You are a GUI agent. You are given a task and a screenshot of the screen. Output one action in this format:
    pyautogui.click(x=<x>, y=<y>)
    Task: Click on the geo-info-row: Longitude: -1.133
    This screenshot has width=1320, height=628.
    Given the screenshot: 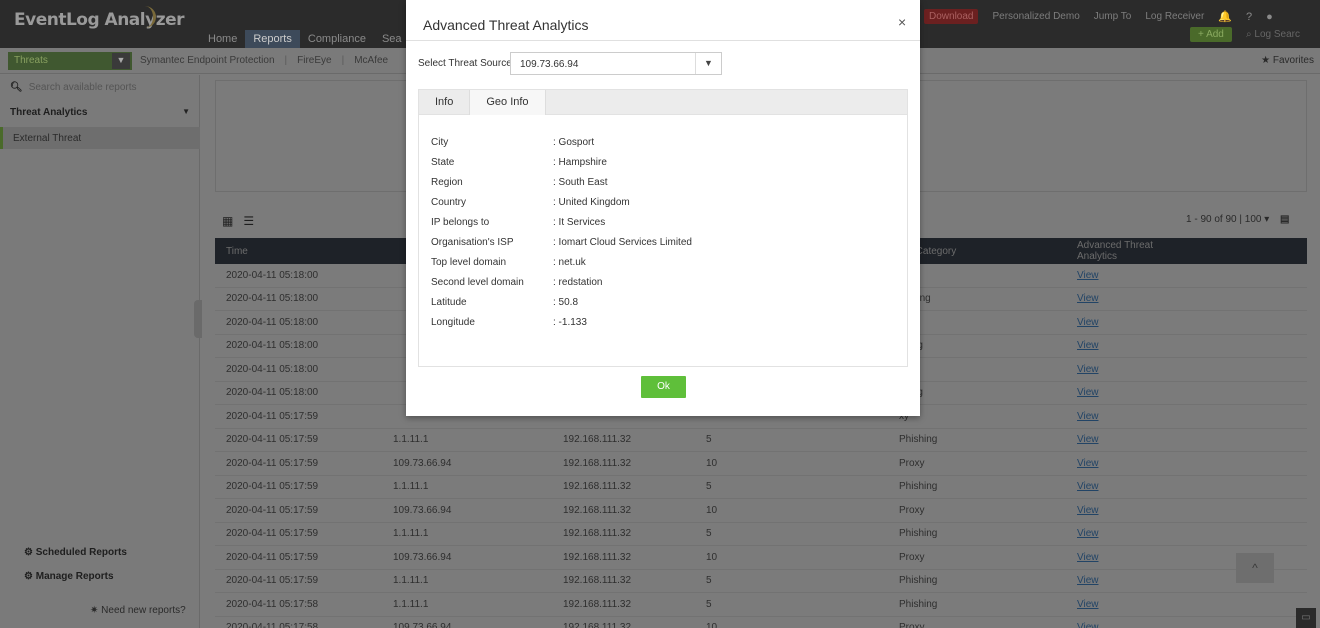 What is the action you would take?
    pyautogui.click(x=509, y=322)
    